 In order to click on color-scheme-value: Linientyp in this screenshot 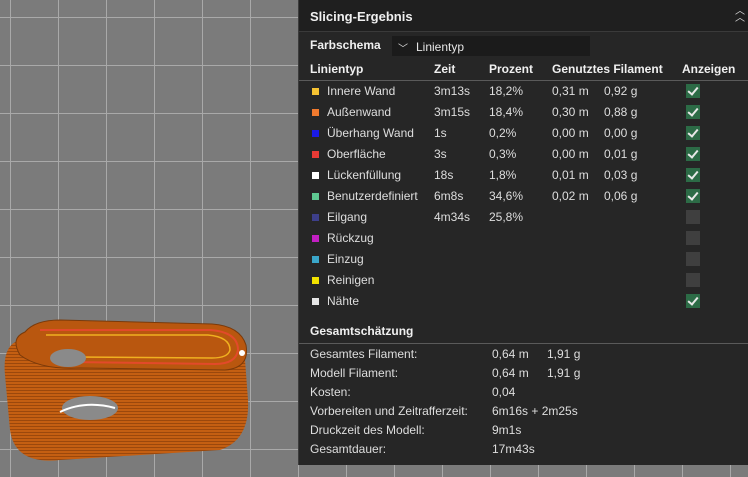, I will do `click(440, 47)`.